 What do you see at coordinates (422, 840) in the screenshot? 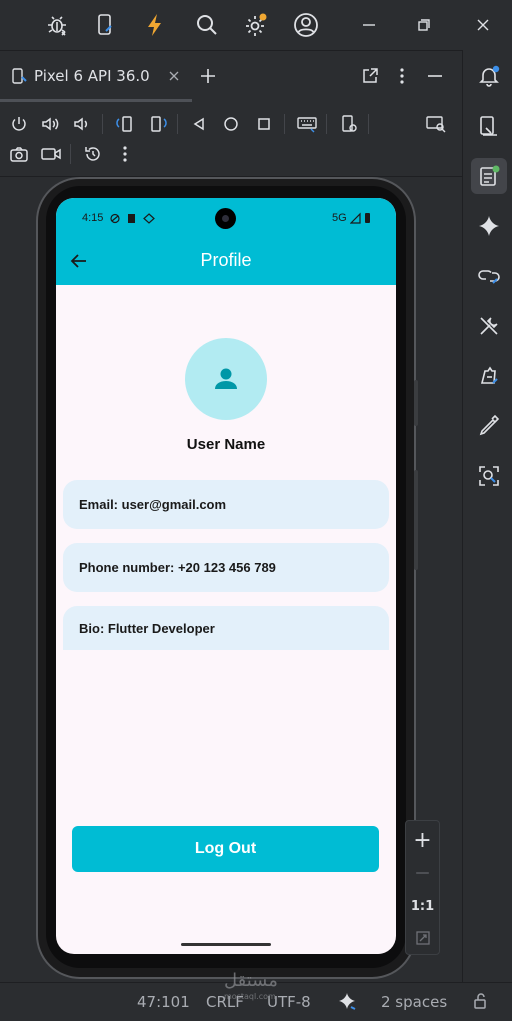
I see `zoom-in-button: +` at bounding box center [422, 840].